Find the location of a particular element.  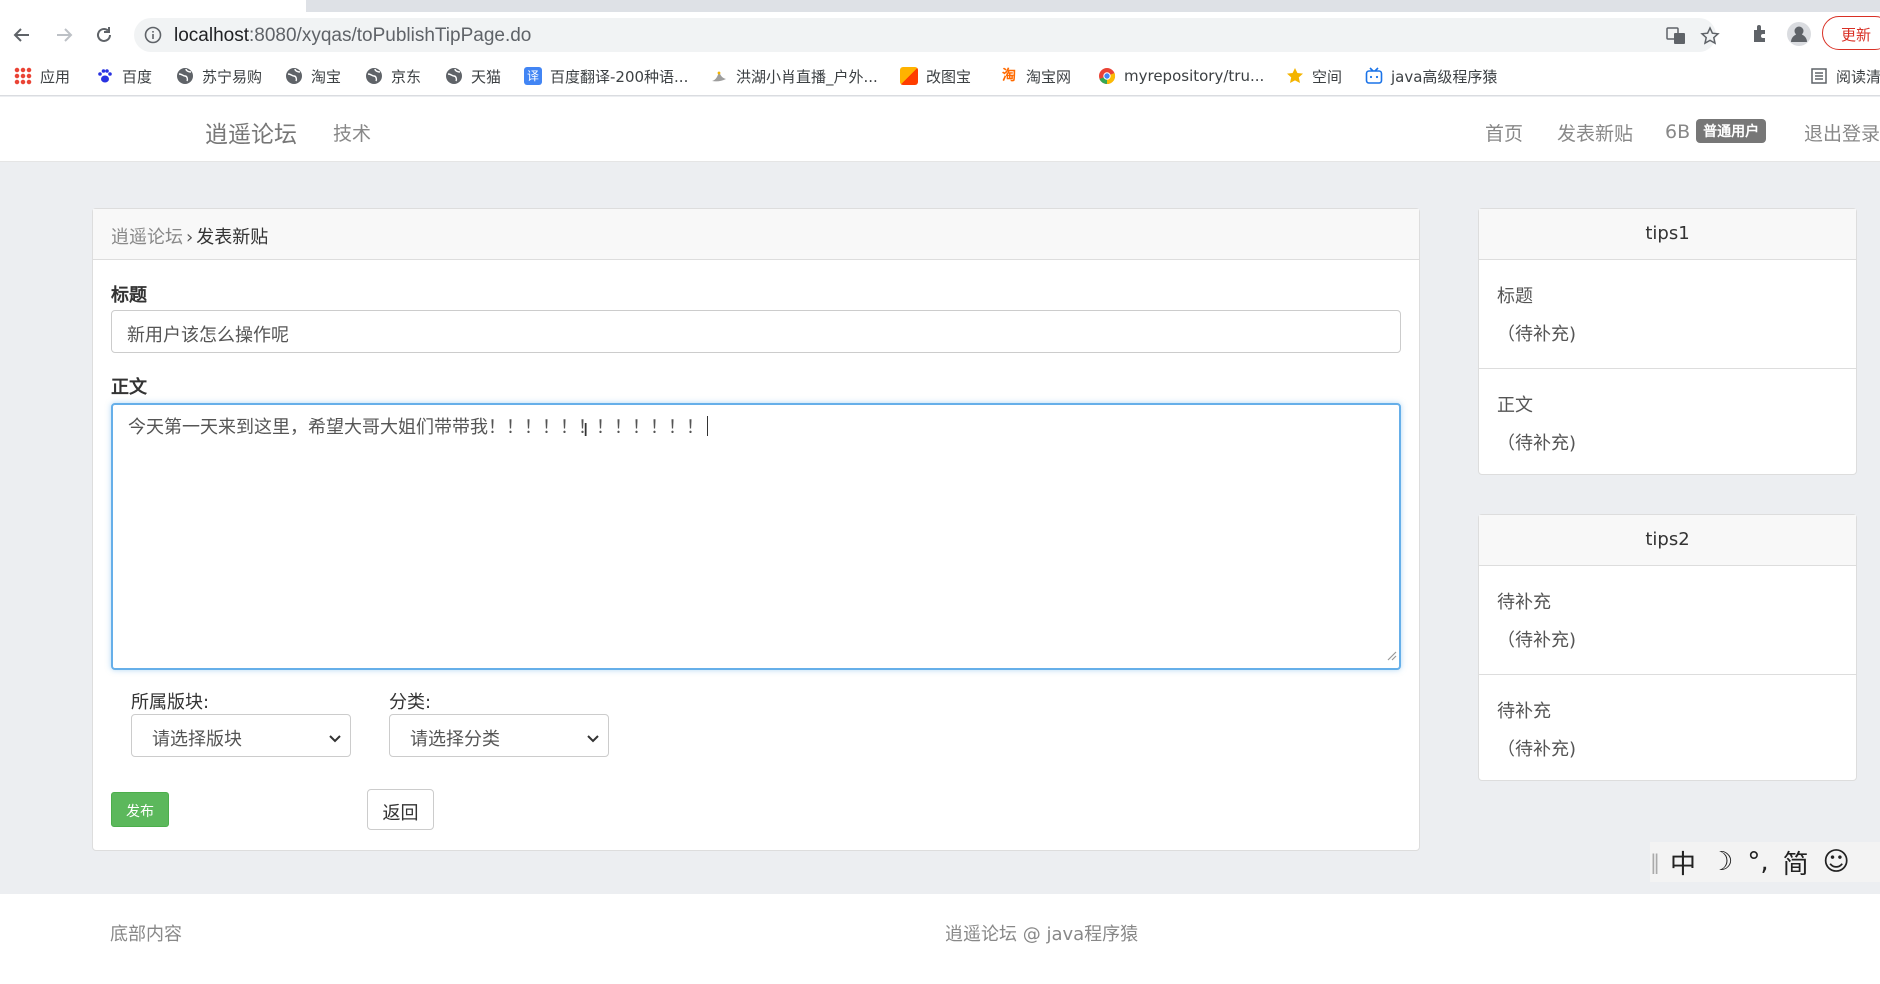

url-text: localhost:8080/xyqas/toPublishTipPage.do is located at coordinates (353, 35).